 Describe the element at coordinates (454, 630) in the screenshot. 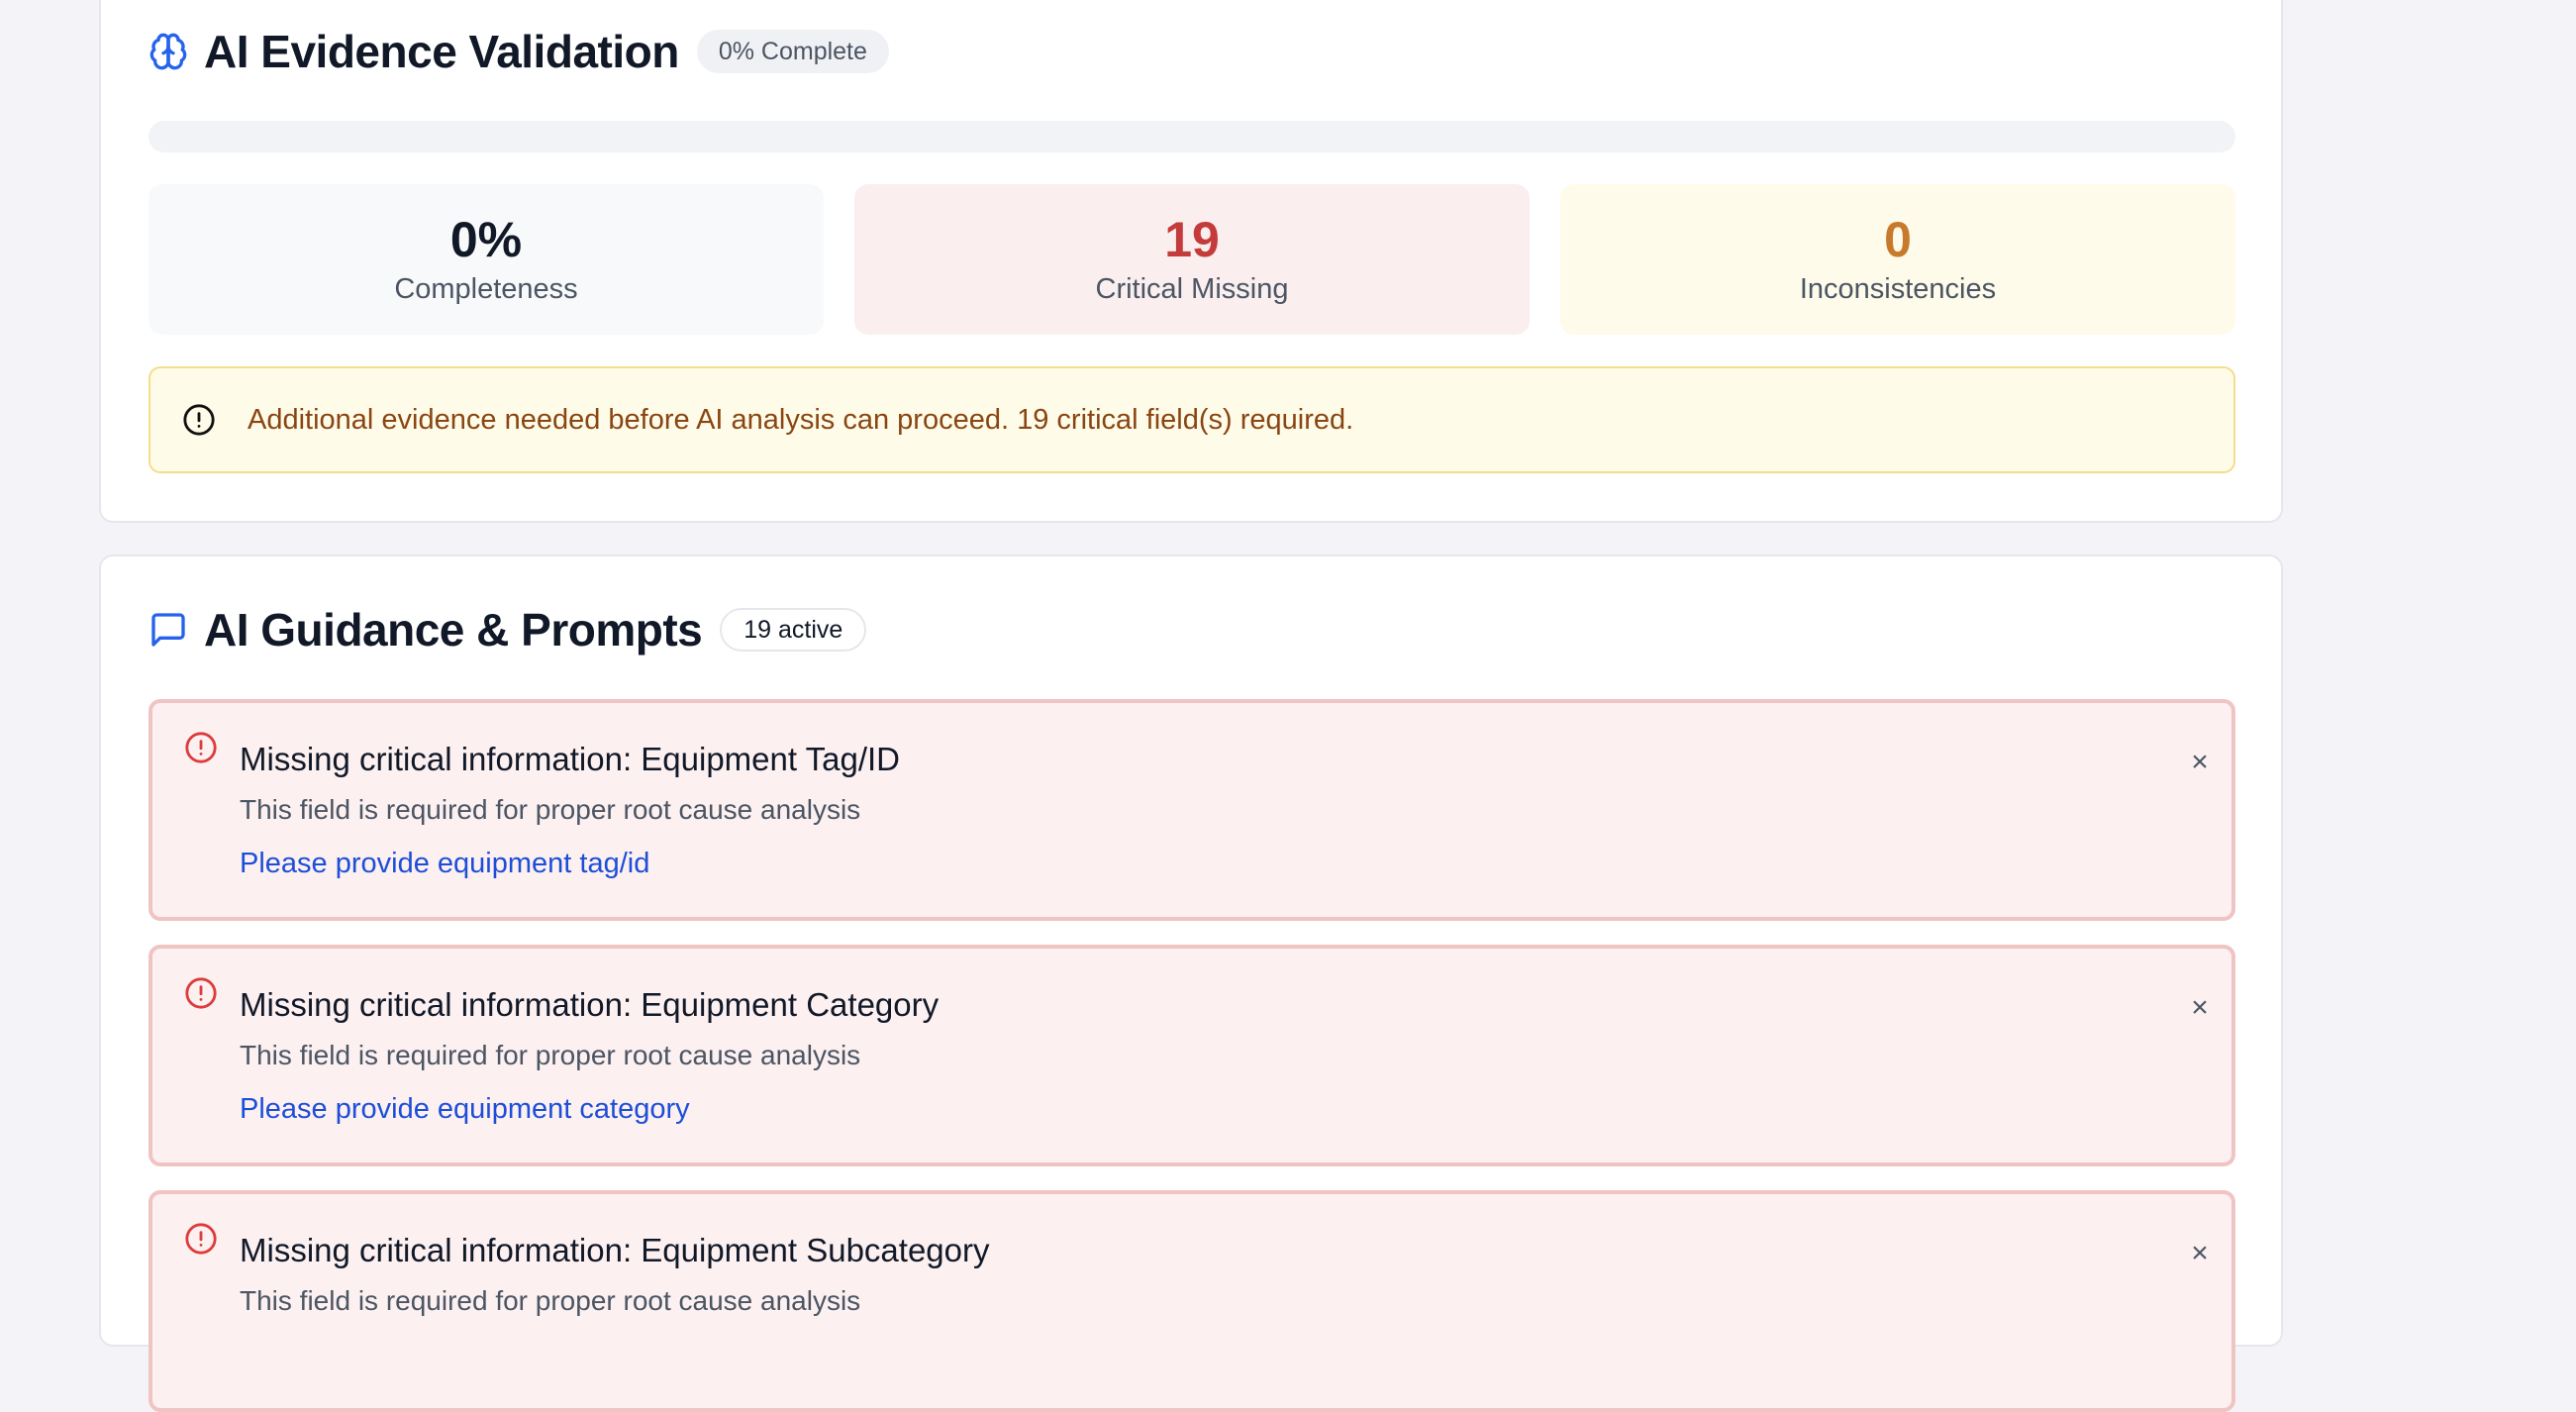

I see `guidance-title: AI Guidance & Prompts` at that location.